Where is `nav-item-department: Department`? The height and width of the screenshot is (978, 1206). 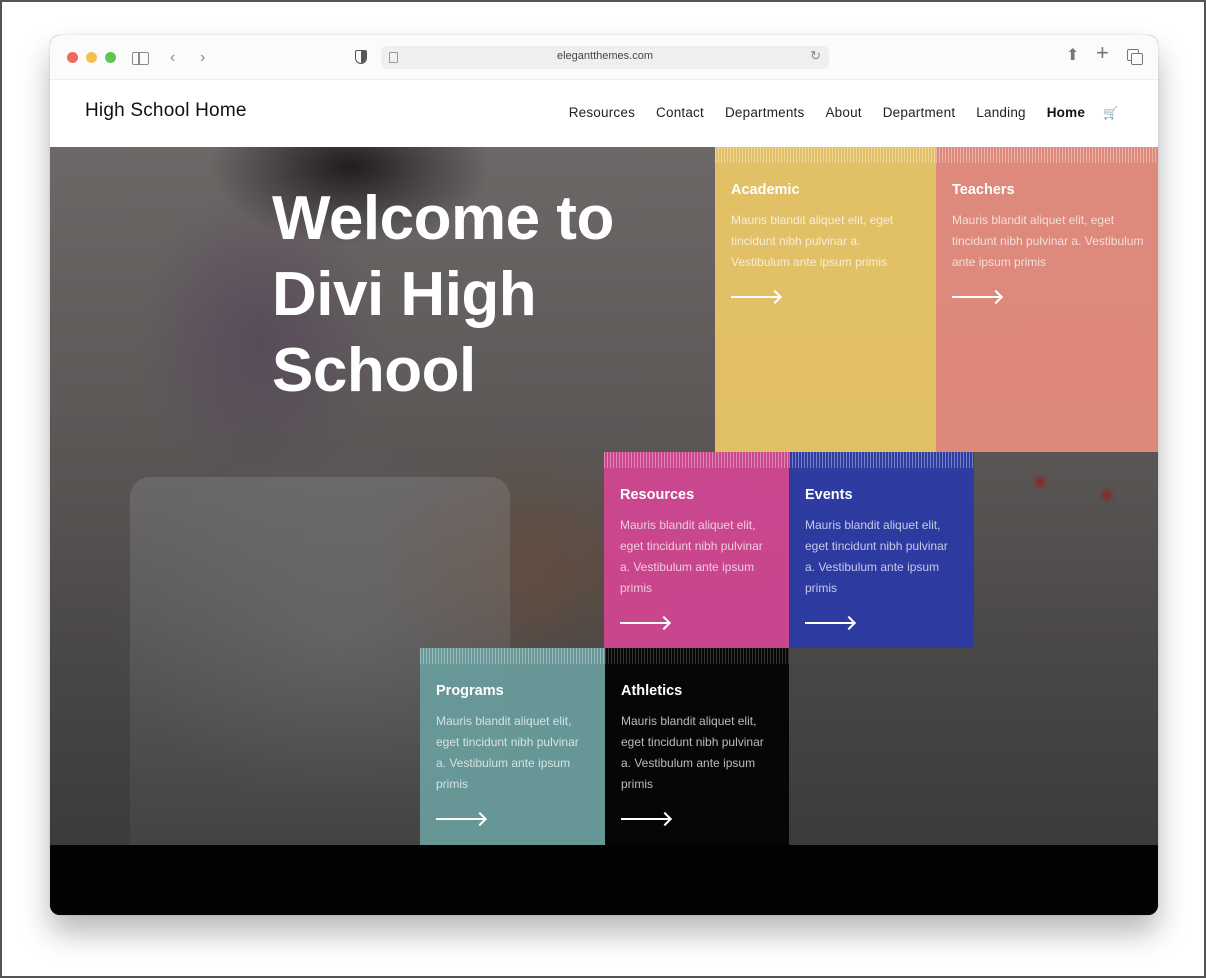 nav-item-department: Department is located at coordinates (919, 112).